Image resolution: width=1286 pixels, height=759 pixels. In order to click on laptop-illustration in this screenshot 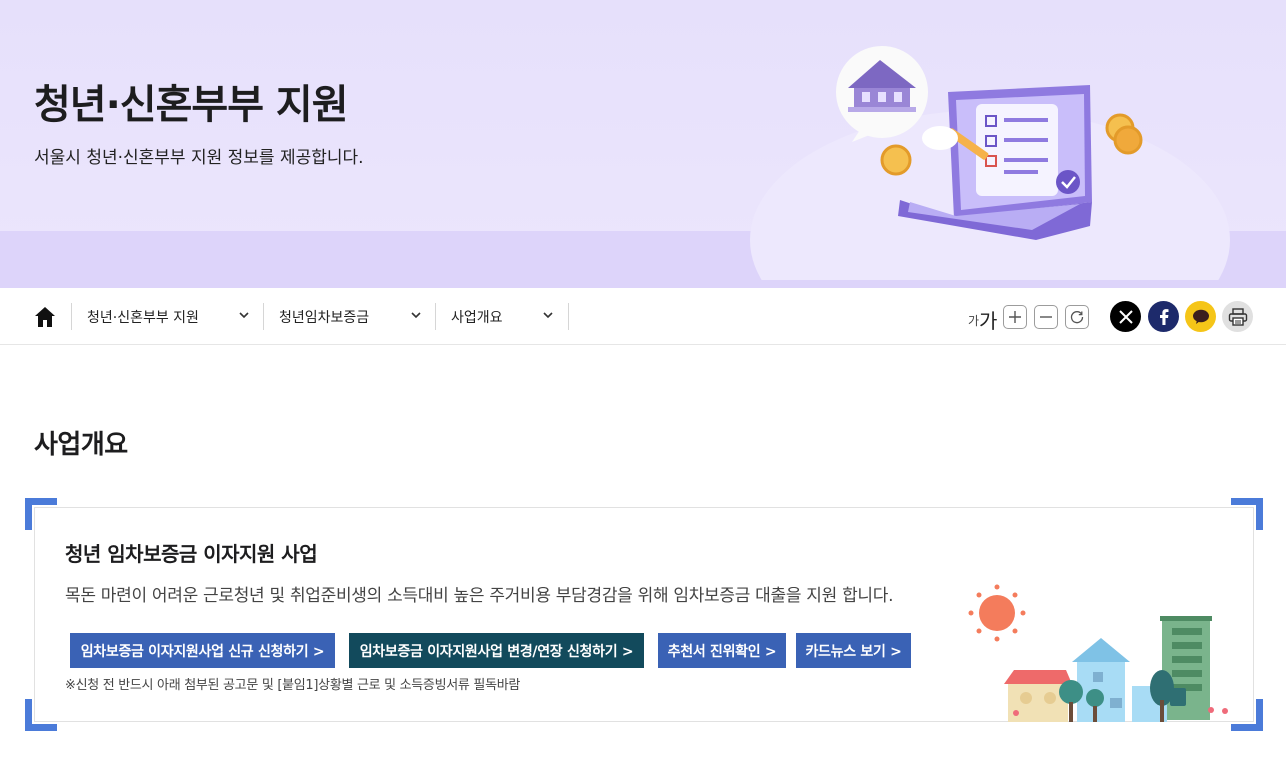, I will do `click(990, 163)`.